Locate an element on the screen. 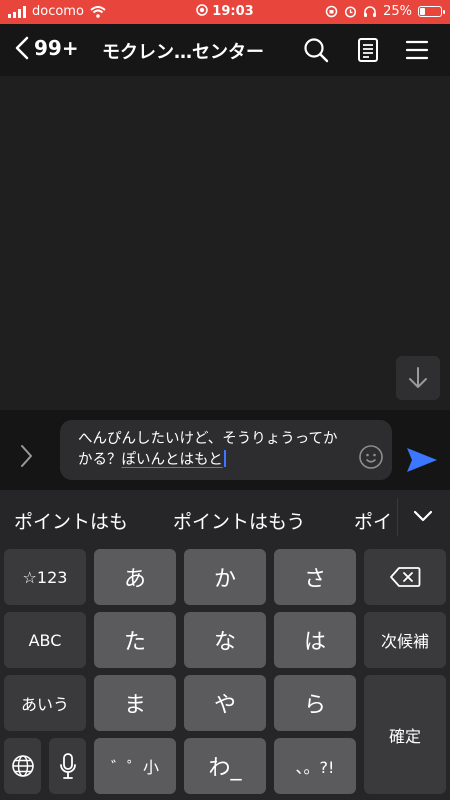  chevron-right-icon is located at coordinates (26, 456).